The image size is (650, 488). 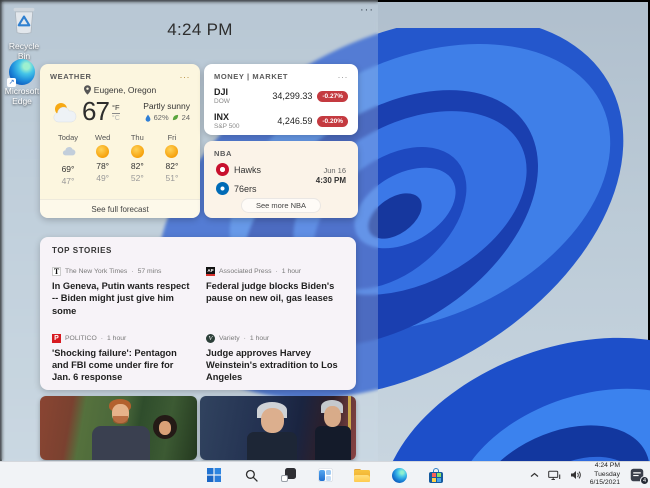 I want to click on story-source: Variety, so click(x=229, y=338).